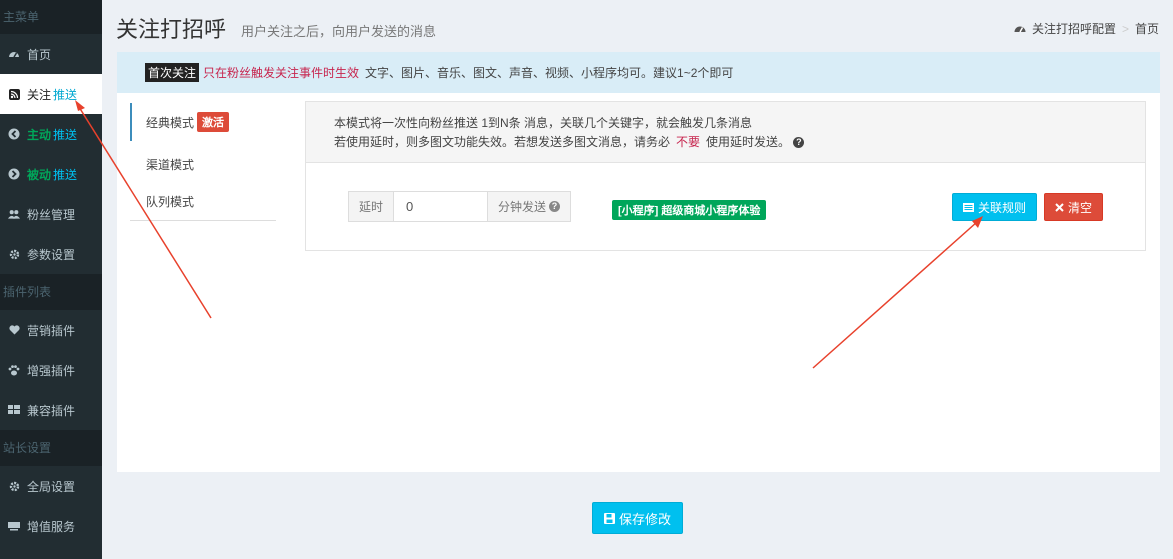  Describe the element at coordinates (281, 73) in the screenshot. I see `callout-highlight: 只在粉丝触发关注事件时生效` at that location.